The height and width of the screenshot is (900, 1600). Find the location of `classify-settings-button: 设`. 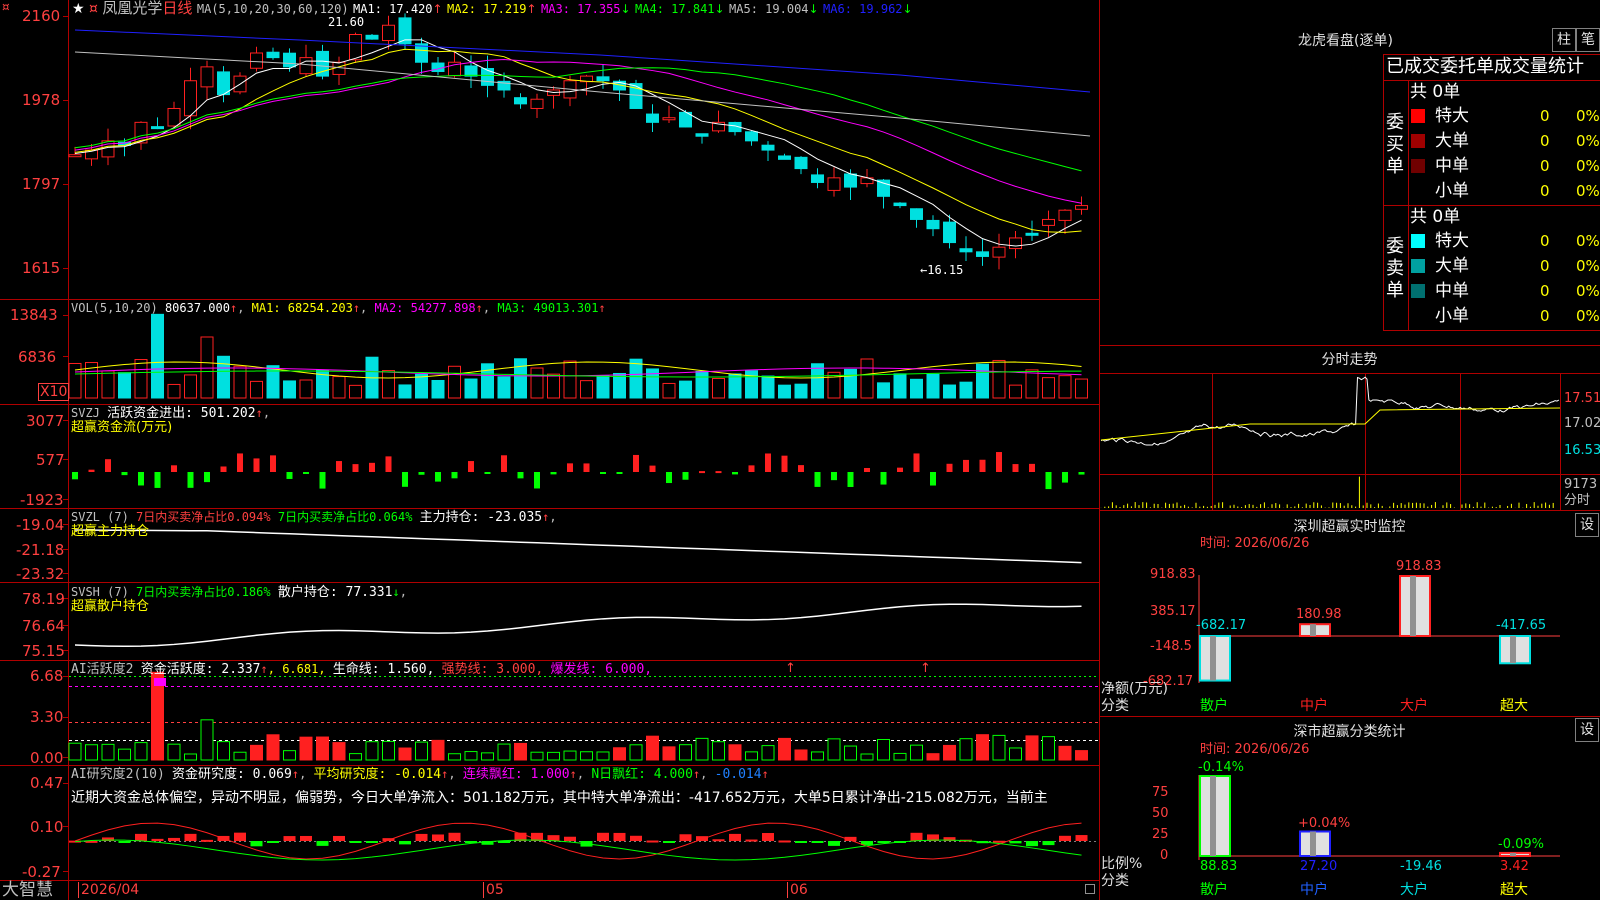

classify-settings-button: 设 is located at coordinates (1587, 730).